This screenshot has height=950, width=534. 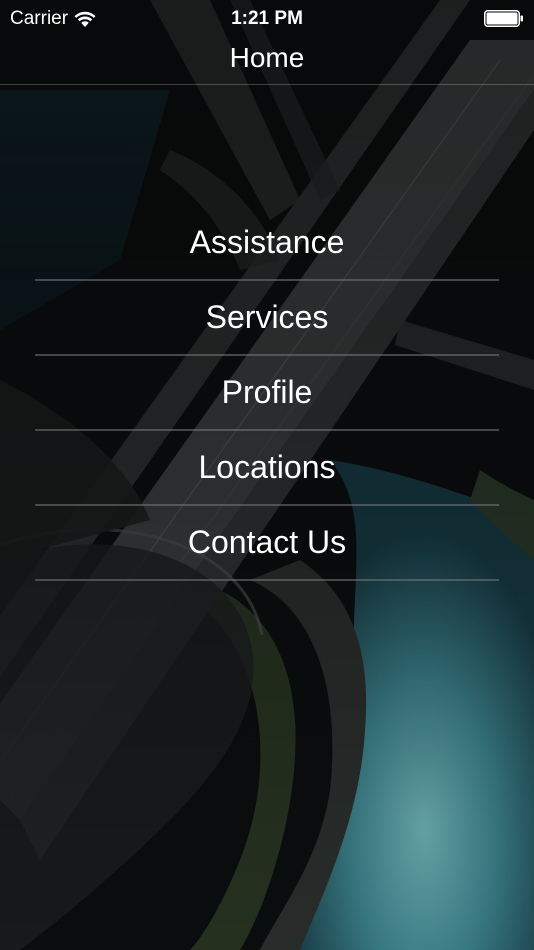 I want to click on menu-item-locations: Locations, so click(x=267, y=468).